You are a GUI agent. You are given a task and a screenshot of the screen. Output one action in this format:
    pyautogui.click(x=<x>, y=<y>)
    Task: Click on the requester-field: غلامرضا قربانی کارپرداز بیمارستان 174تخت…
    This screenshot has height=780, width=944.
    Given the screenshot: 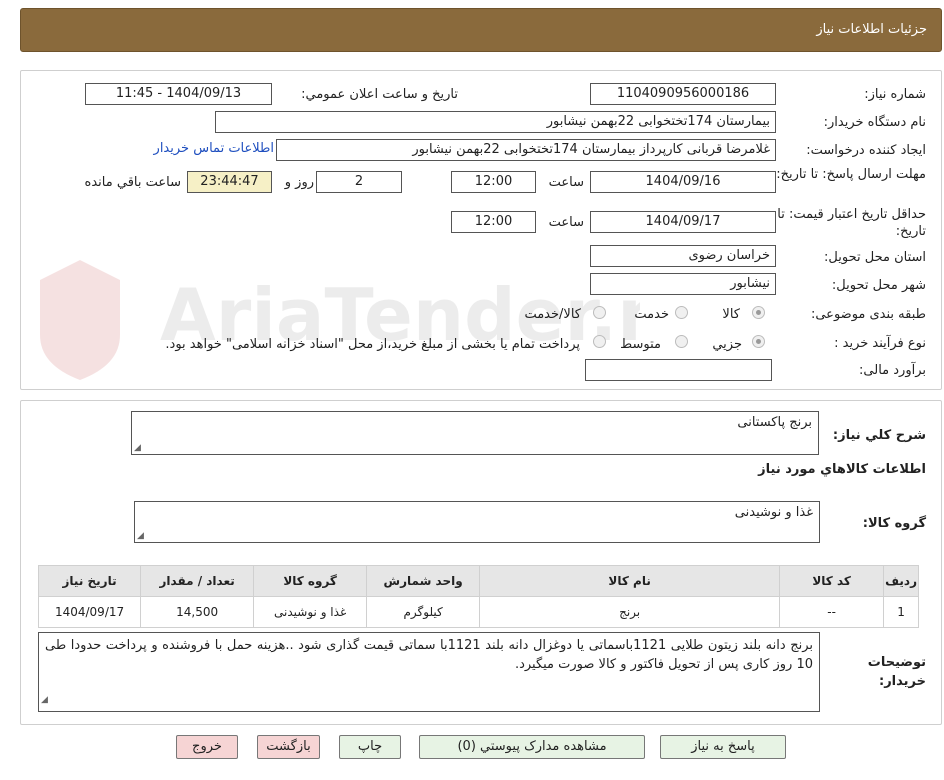 What is the action you would take?
    pyautogui.click(x=526, y=150)
    